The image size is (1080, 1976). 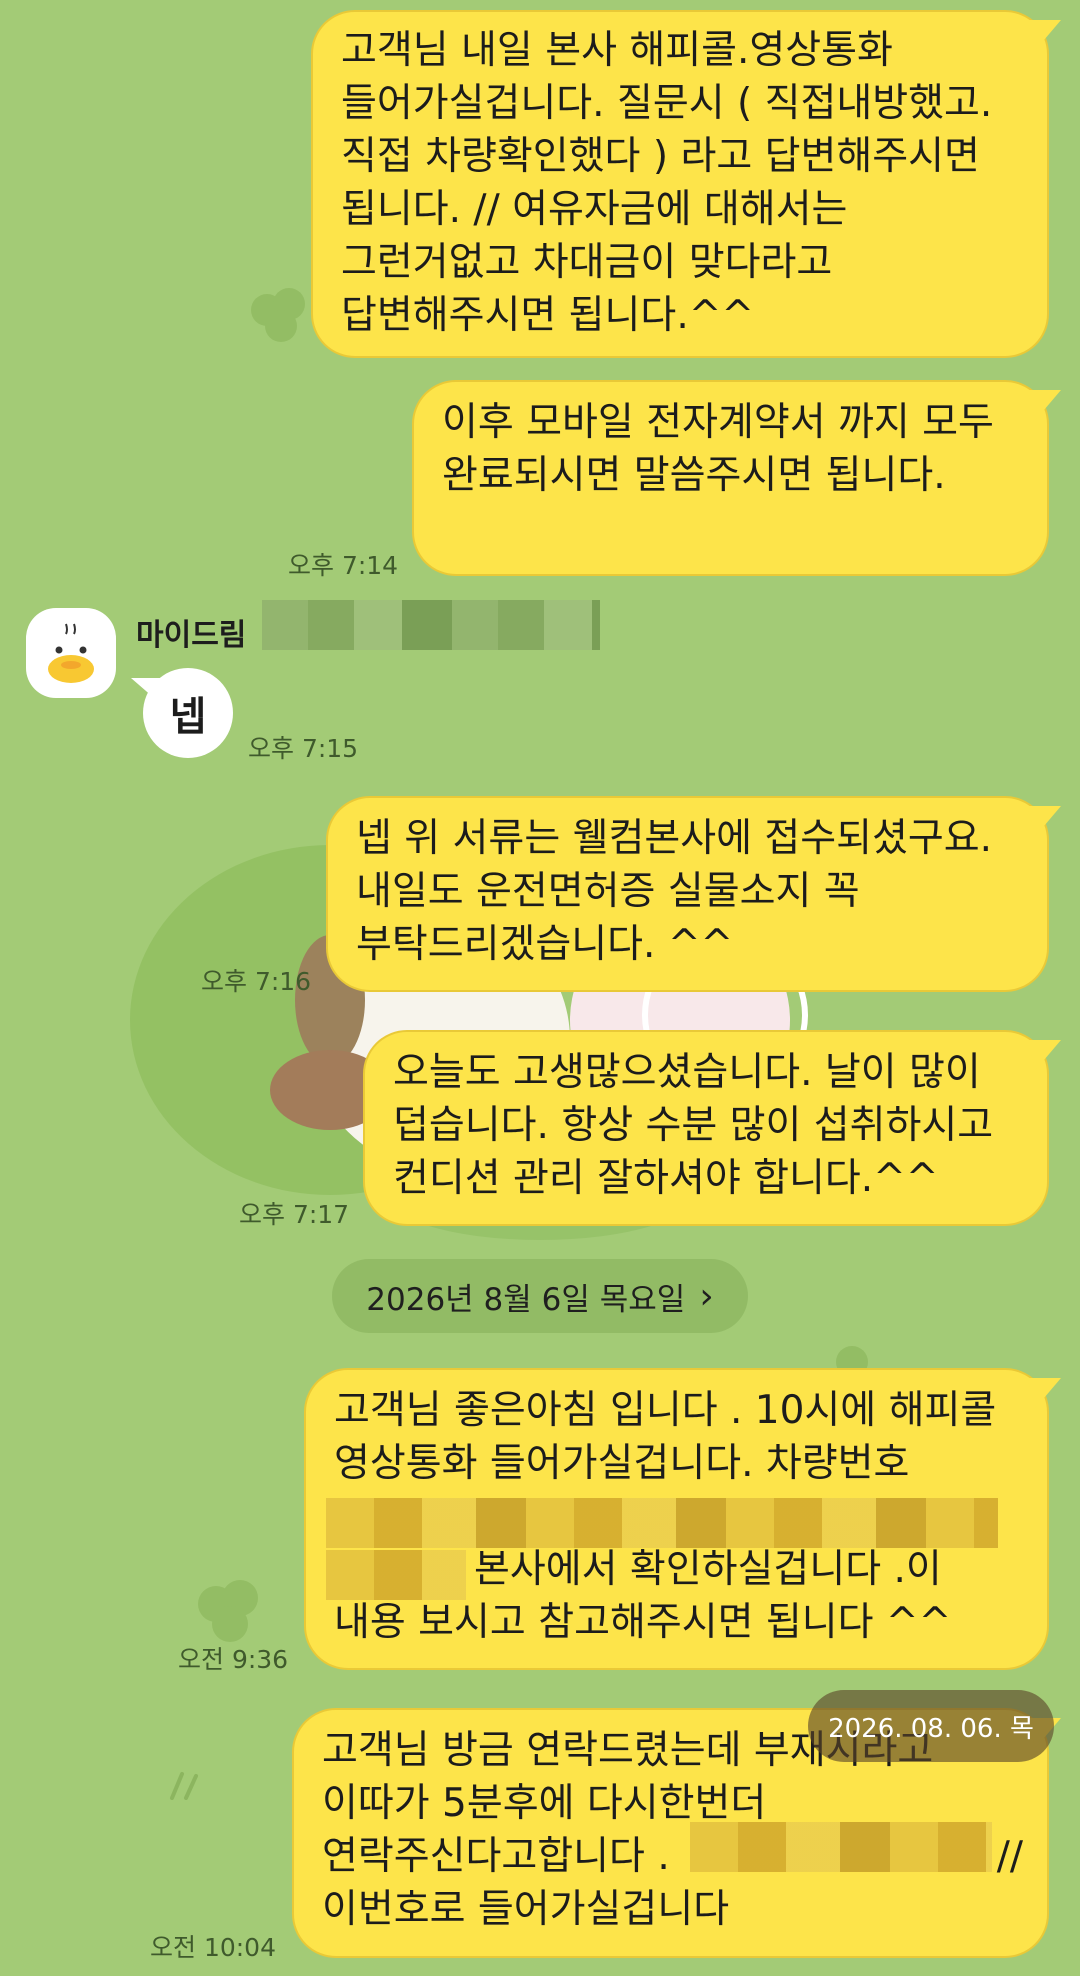 What do you see at coordinates (256, 981) in the screenshot?
I see `message-timestamp: 오후 7:16` at bounding box center [256, 981].